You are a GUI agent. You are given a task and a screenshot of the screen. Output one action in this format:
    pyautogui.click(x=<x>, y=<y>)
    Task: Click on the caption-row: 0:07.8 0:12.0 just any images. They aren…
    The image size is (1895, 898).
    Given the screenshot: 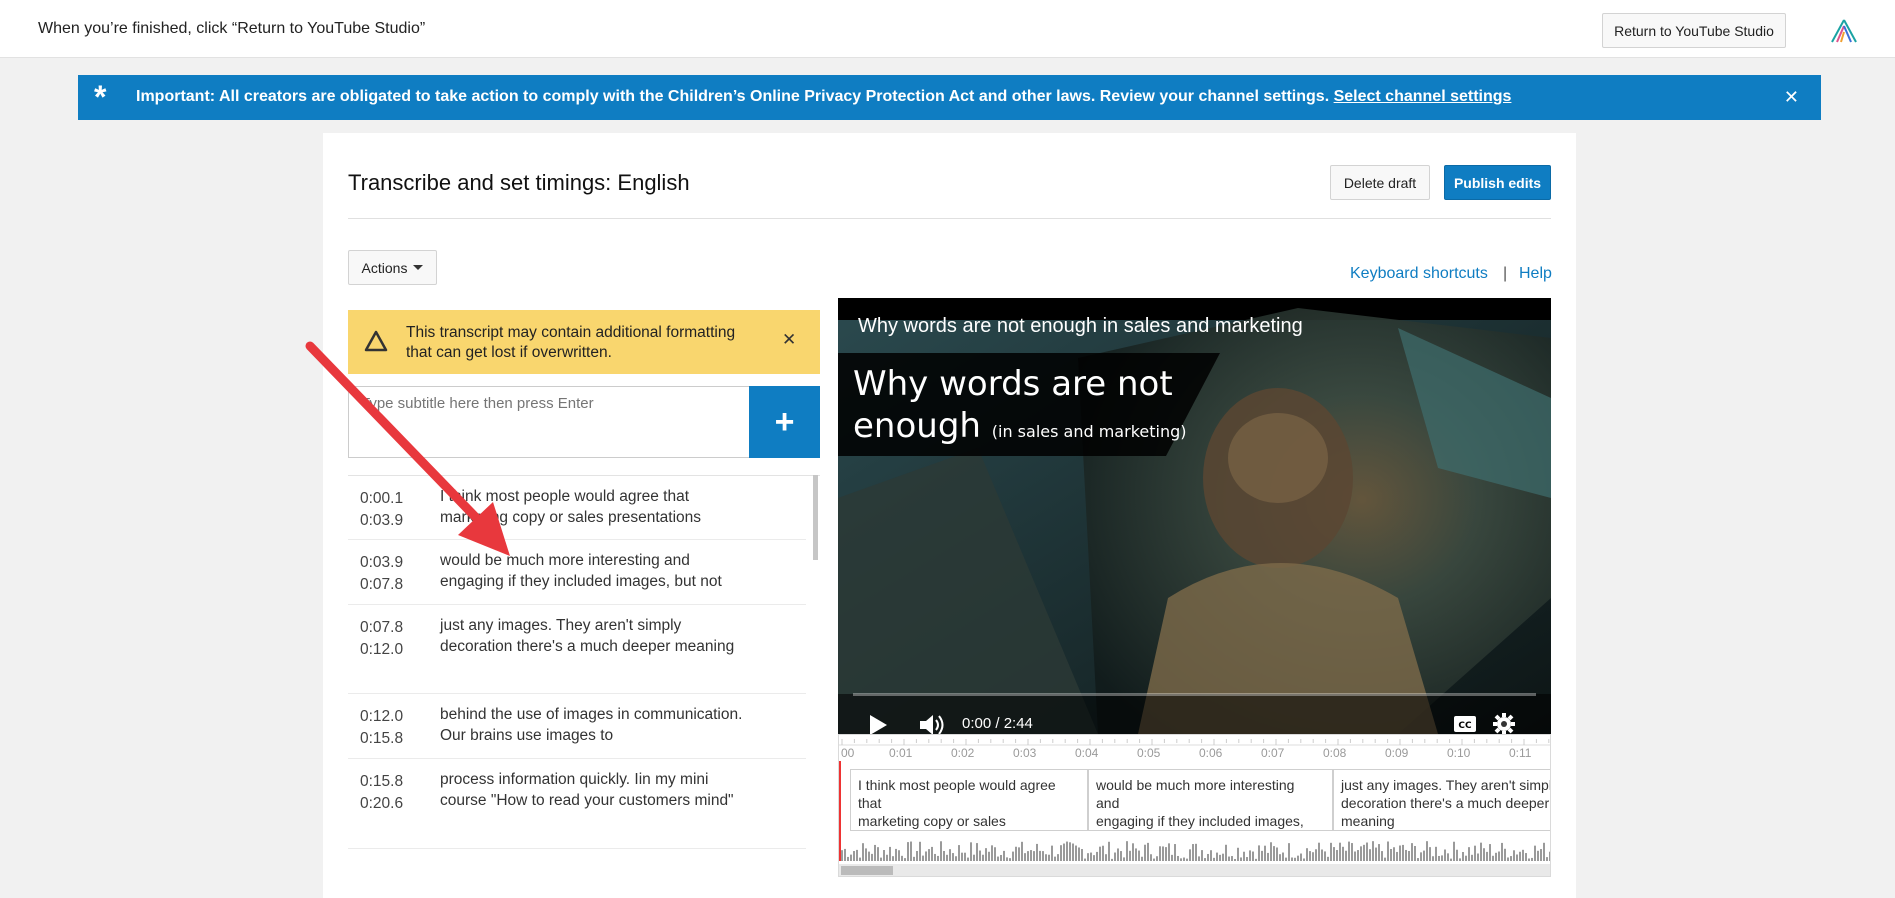 What is the action you would take?
    pyautogui.click(x=577, y=649)
    